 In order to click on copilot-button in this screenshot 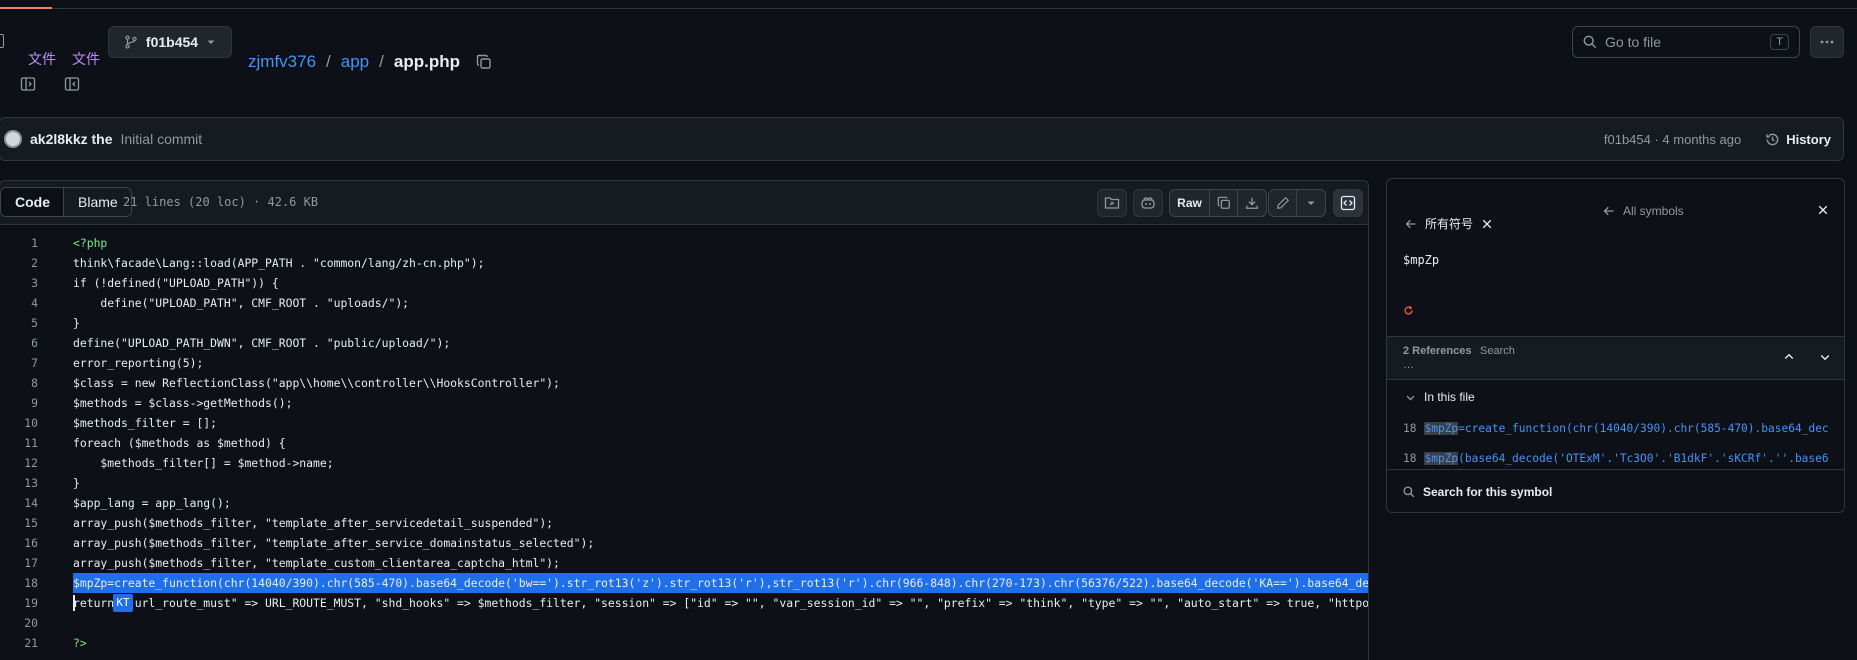, I will do `click(1148, 203)`.